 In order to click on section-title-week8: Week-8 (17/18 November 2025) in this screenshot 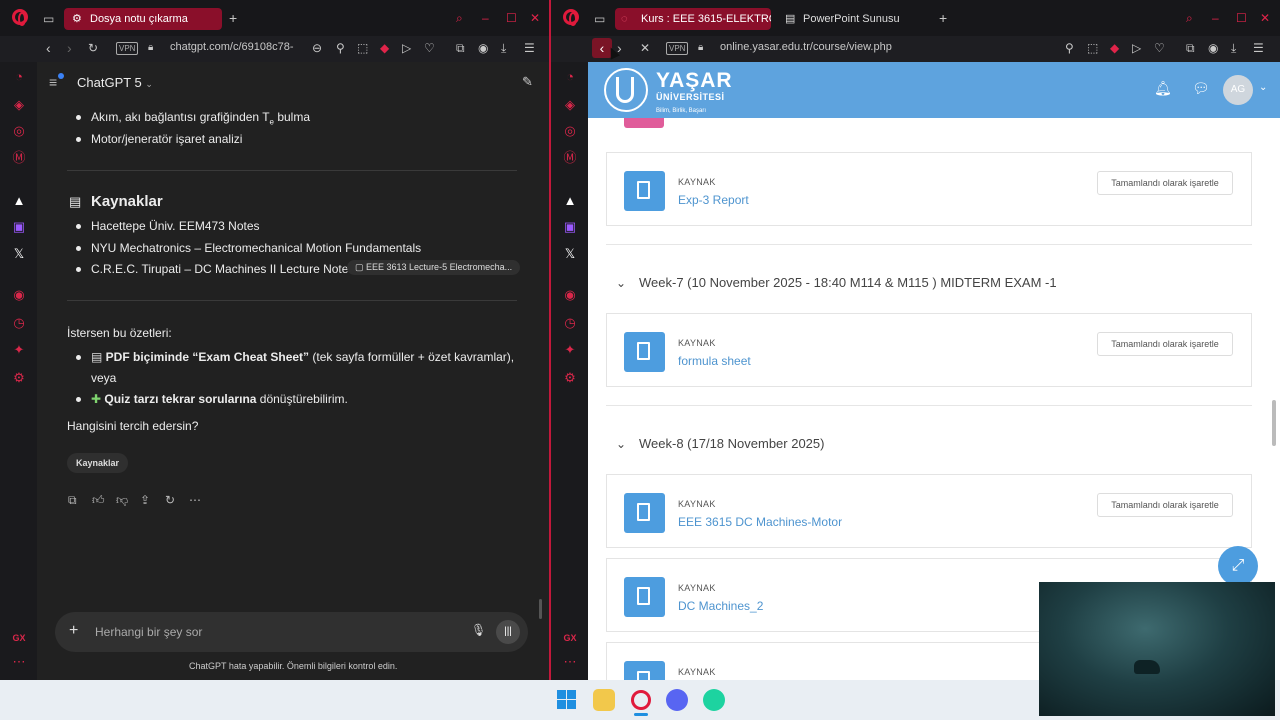, I will do `click(731, 443)`.